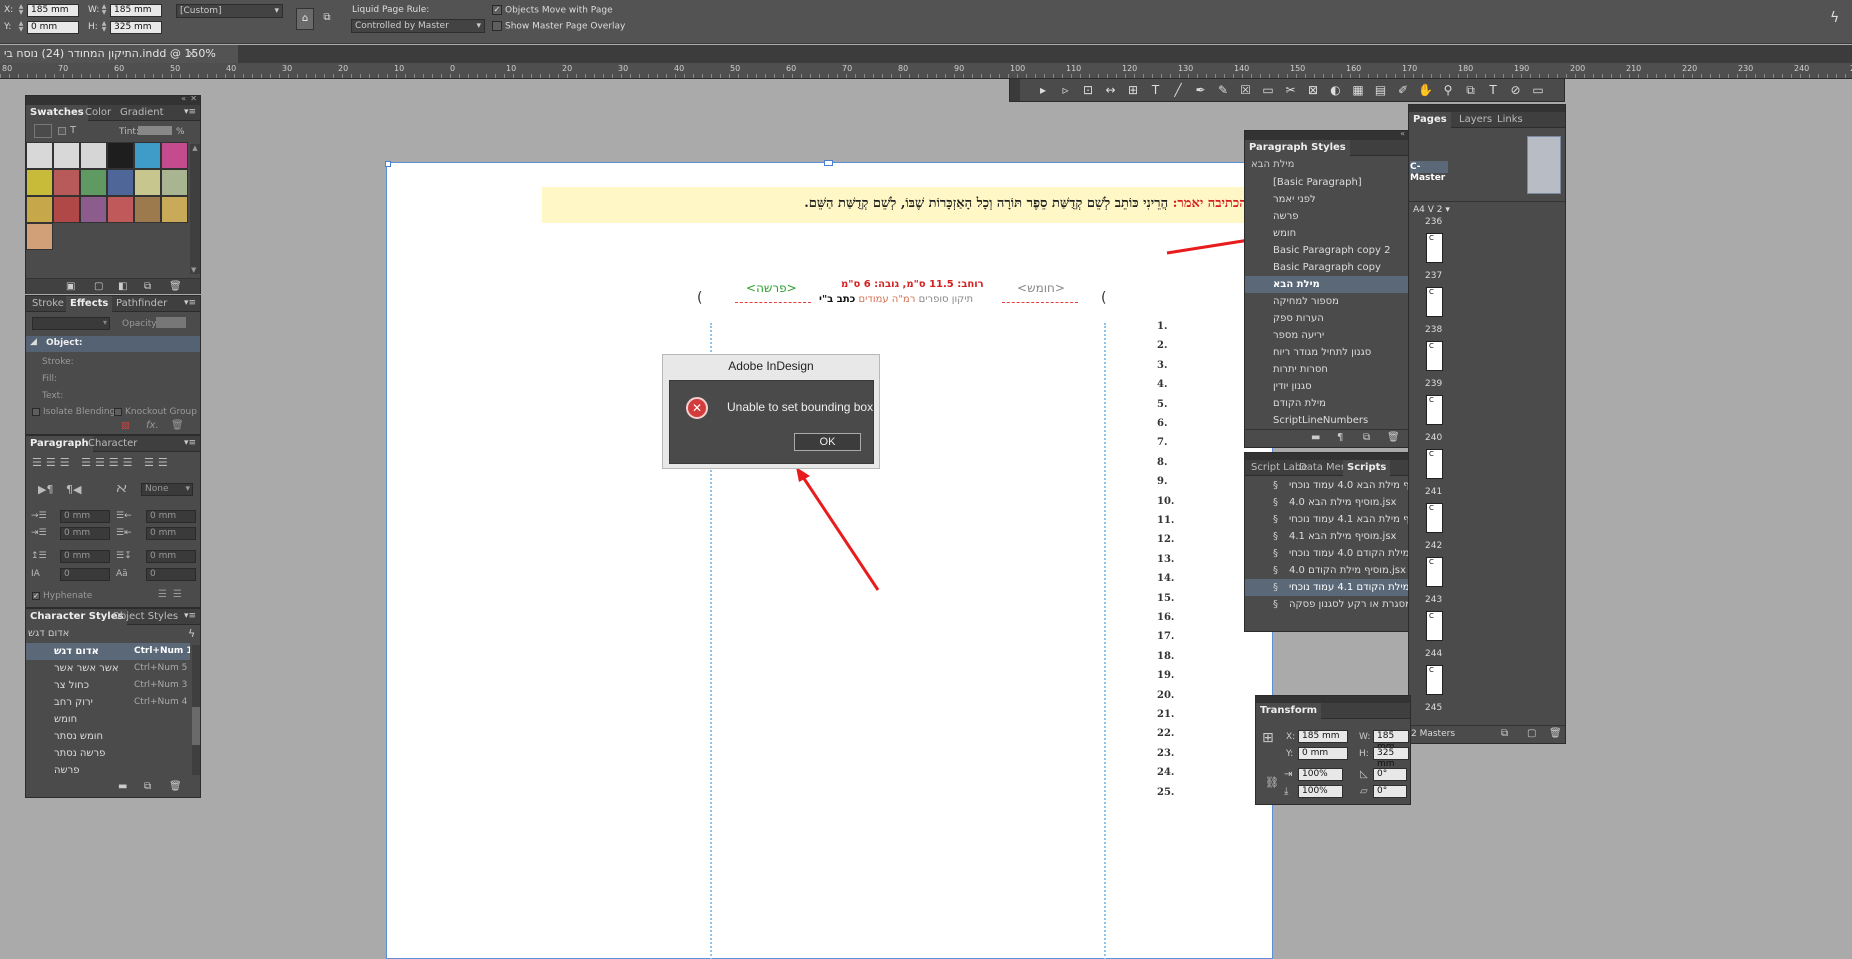 Image resolution: width=1852 pixels, height=959 pixels. What do you see at coordinates (171, 533) in the screenshot?
I see `last-indent-field: 0 mm` at bounding box center [171, 533].